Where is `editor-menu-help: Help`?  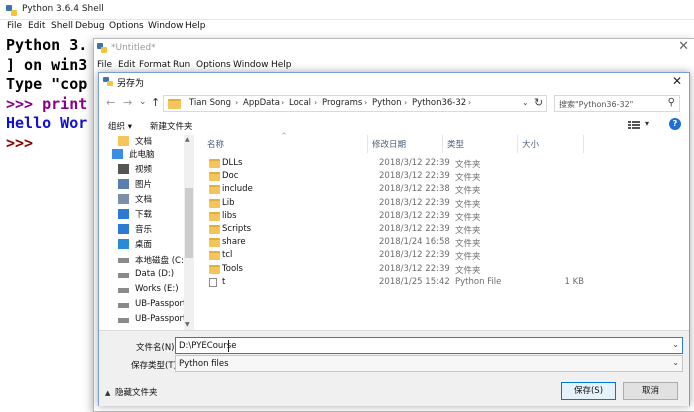 editor-menu-help: Help is located at coordinates (281, 65).